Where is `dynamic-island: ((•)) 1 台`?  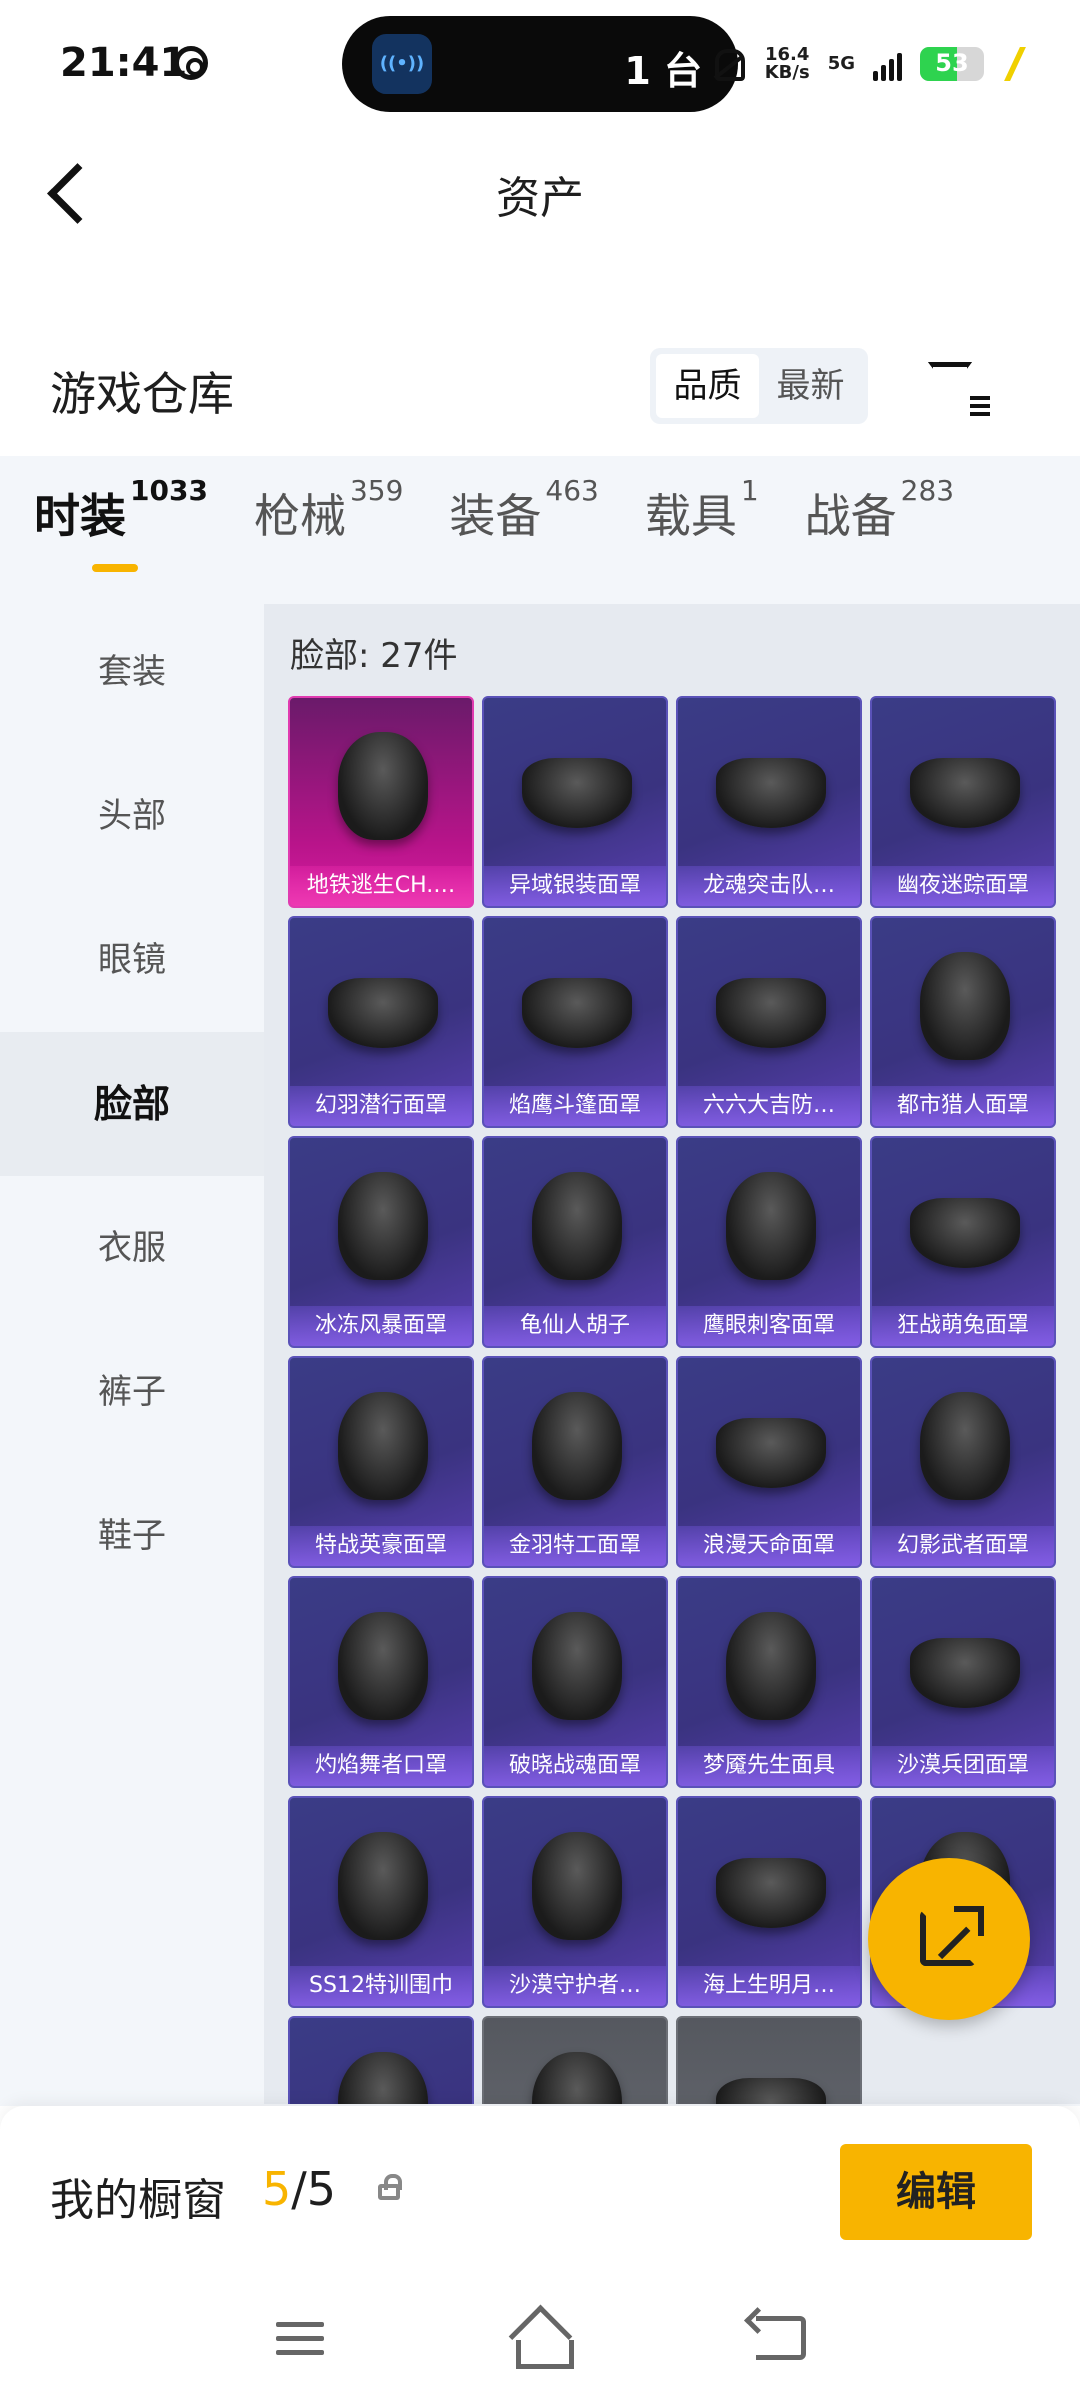
dynamic-island: ((•)) 1 台 is located at coordinates (540, 64).